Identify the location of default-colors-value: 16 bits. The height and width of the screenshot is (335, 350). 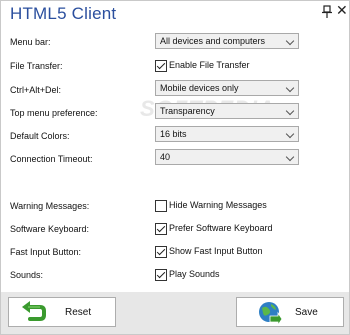
(173, 134).